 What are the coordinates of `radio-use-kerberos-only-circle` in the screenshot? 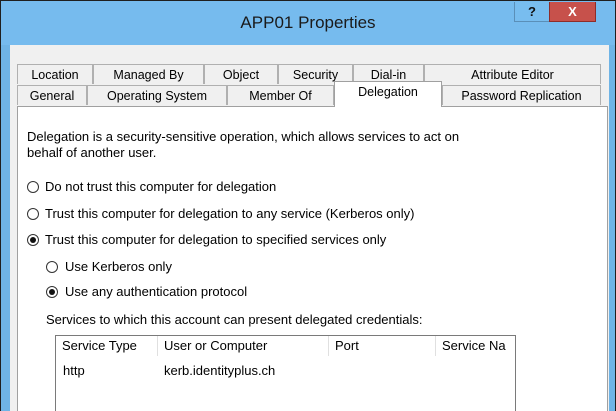 It's located at (52, 267).